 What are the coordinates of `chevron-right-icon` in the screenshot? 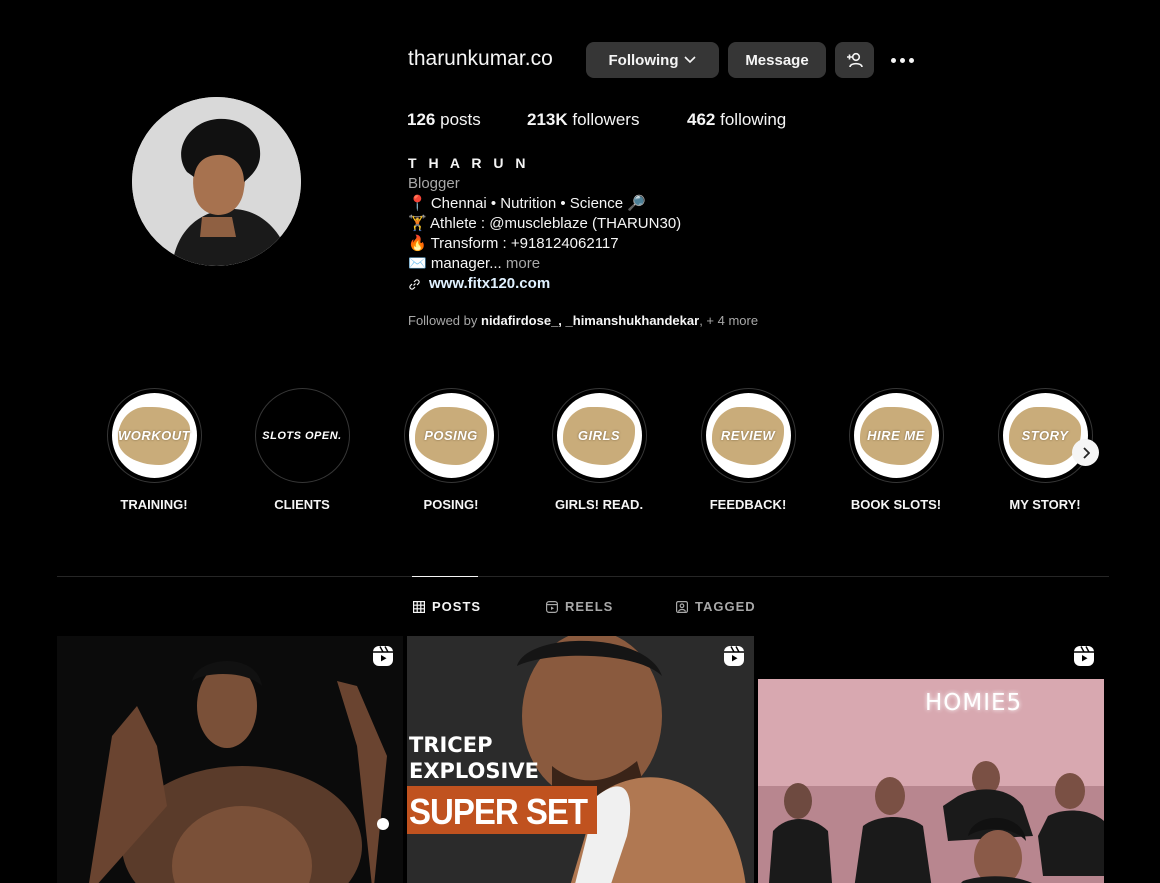 It's located at (1086, 452).